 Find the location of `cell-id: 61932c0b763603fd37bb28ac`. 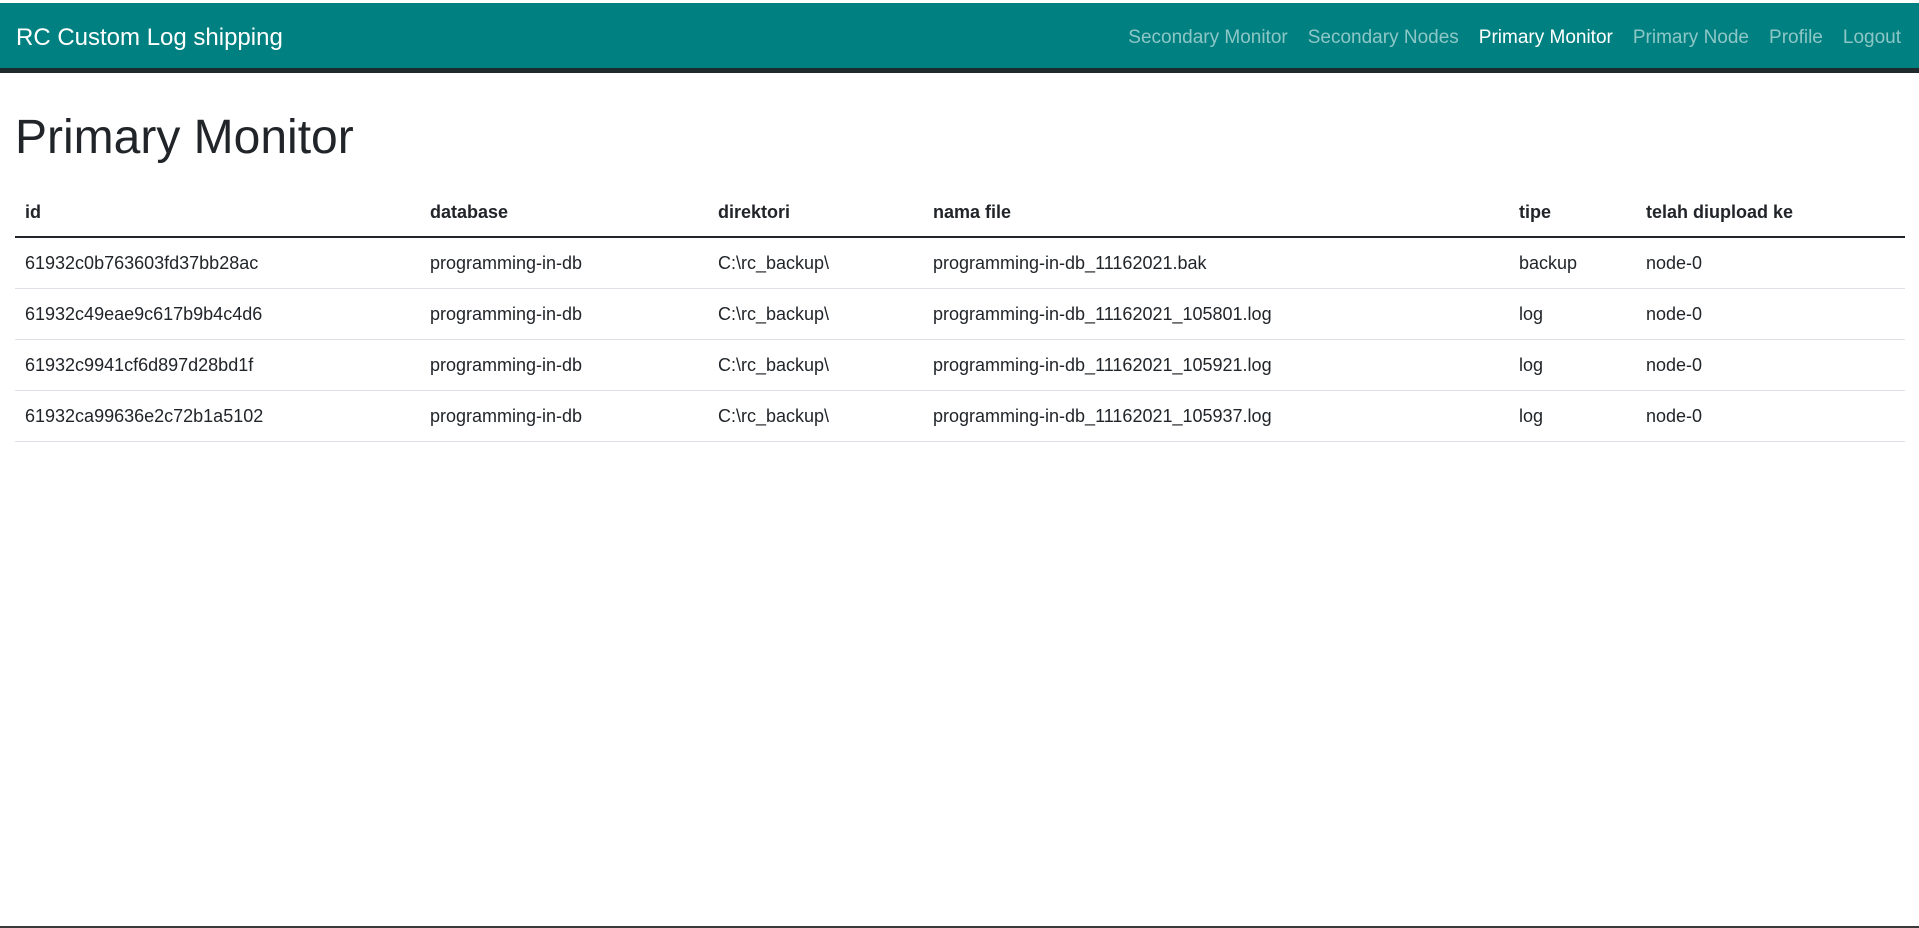

cell-id: 61932c0b763603fd37bb28ac is located at coordinates (217, 263).